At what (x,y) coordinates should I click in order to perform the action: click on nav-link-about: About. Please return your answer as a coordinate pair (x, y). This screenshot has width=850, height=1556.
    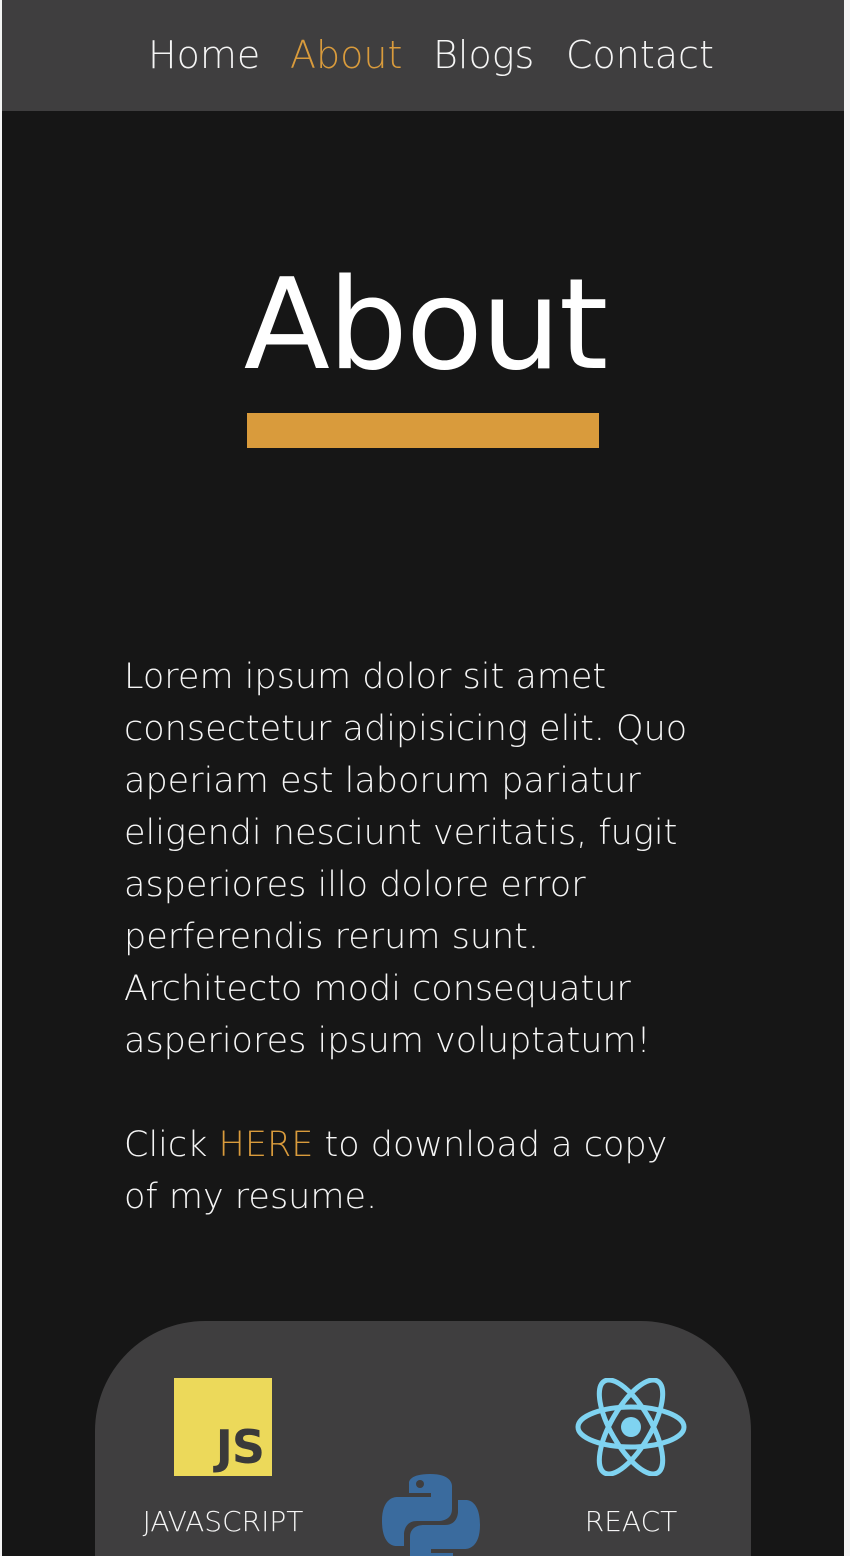
    Looking at the image, I should click on (346, 55).